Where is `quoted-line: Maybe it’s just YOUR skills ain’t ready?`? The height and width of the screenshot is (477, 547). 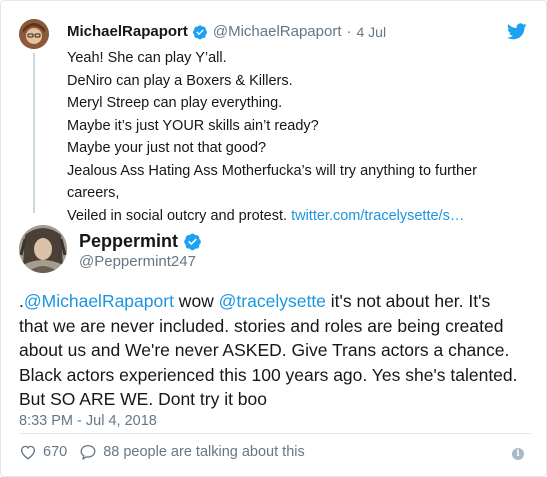
quoted-line: Maybe it’s just YOUR skills ain’t ready? is located at coordinates (193, 125).